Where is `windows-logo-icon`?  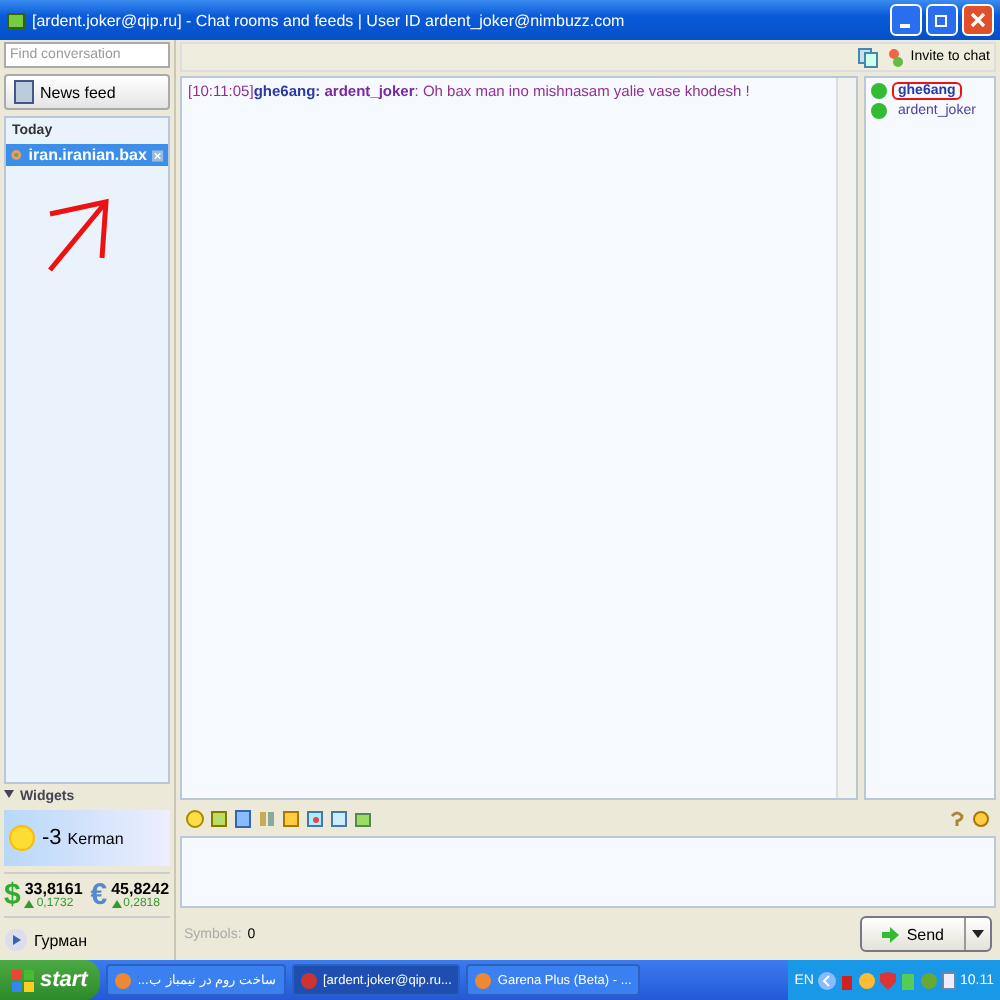 windows-logo-icon is located at coordinates (23, 980).